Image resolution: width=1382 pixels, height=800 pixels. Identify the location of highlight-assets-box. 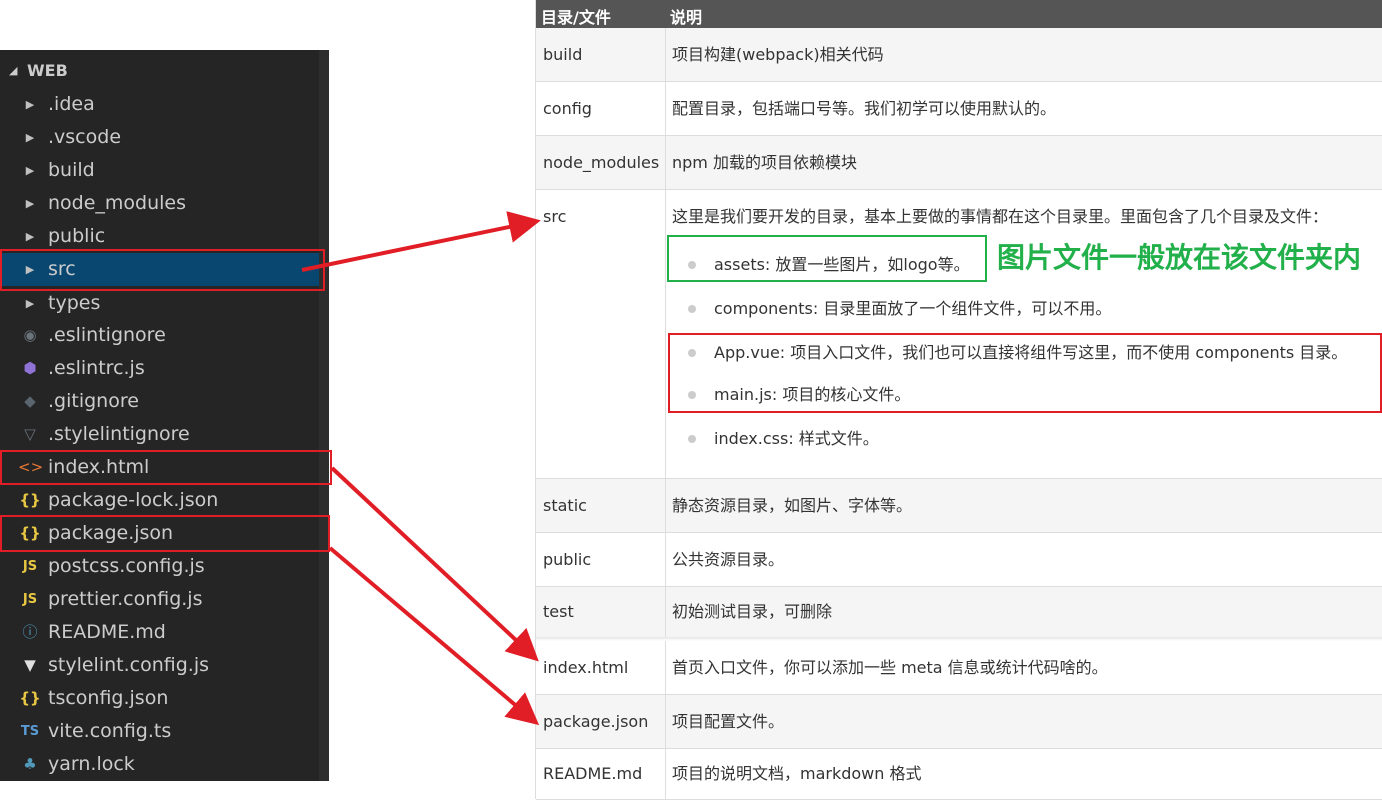
(827, 258).